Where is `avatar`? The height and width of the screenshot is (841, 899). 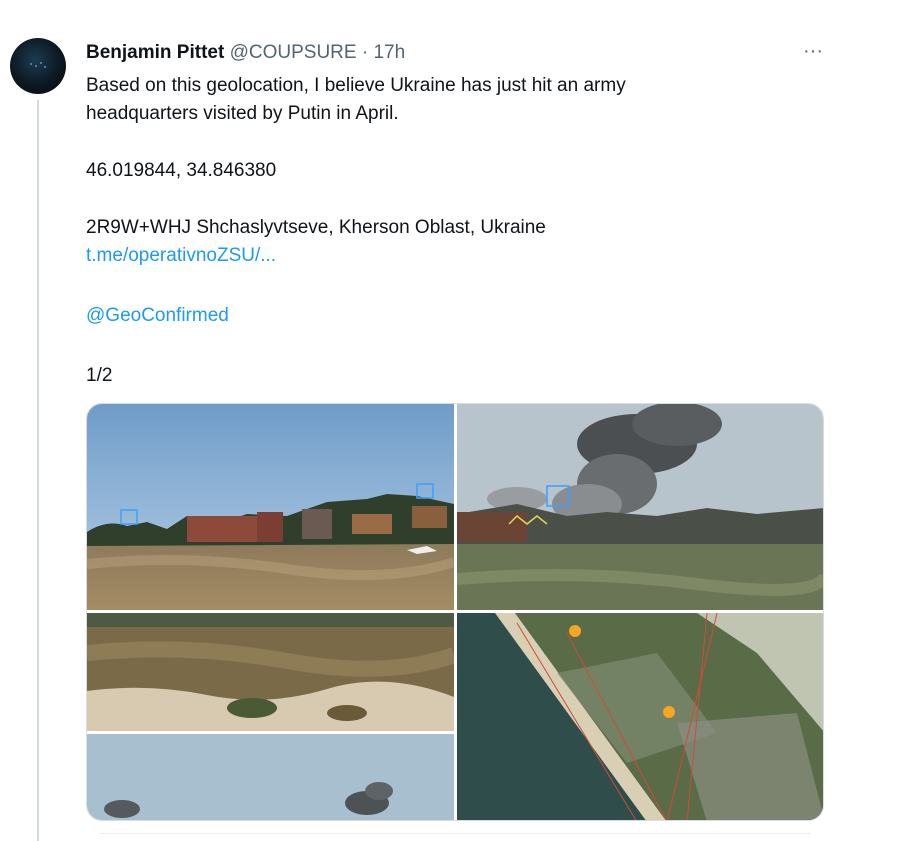 avatar is located at coordinates (38, 66).